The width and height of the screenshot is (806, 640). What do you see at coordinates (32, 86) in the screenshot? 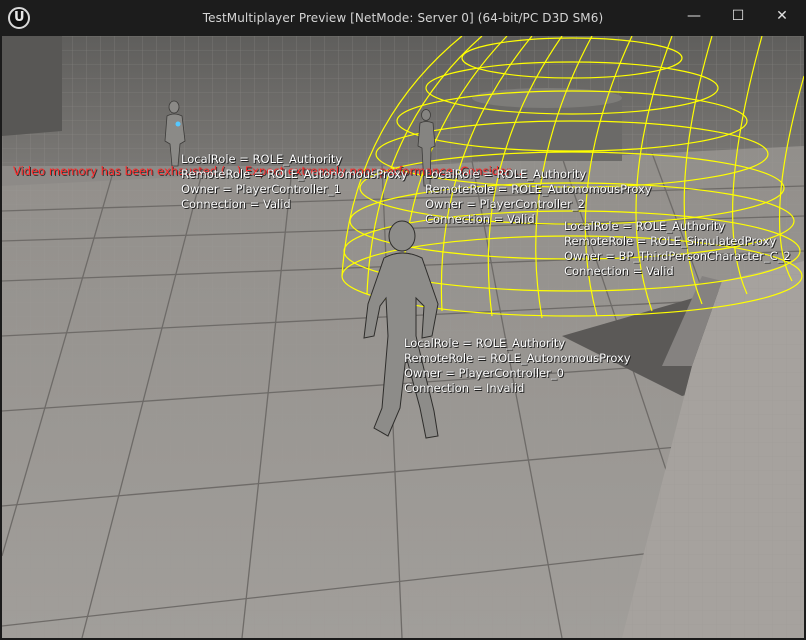
I see `left-wall-block` at bounding box center [32, 86].